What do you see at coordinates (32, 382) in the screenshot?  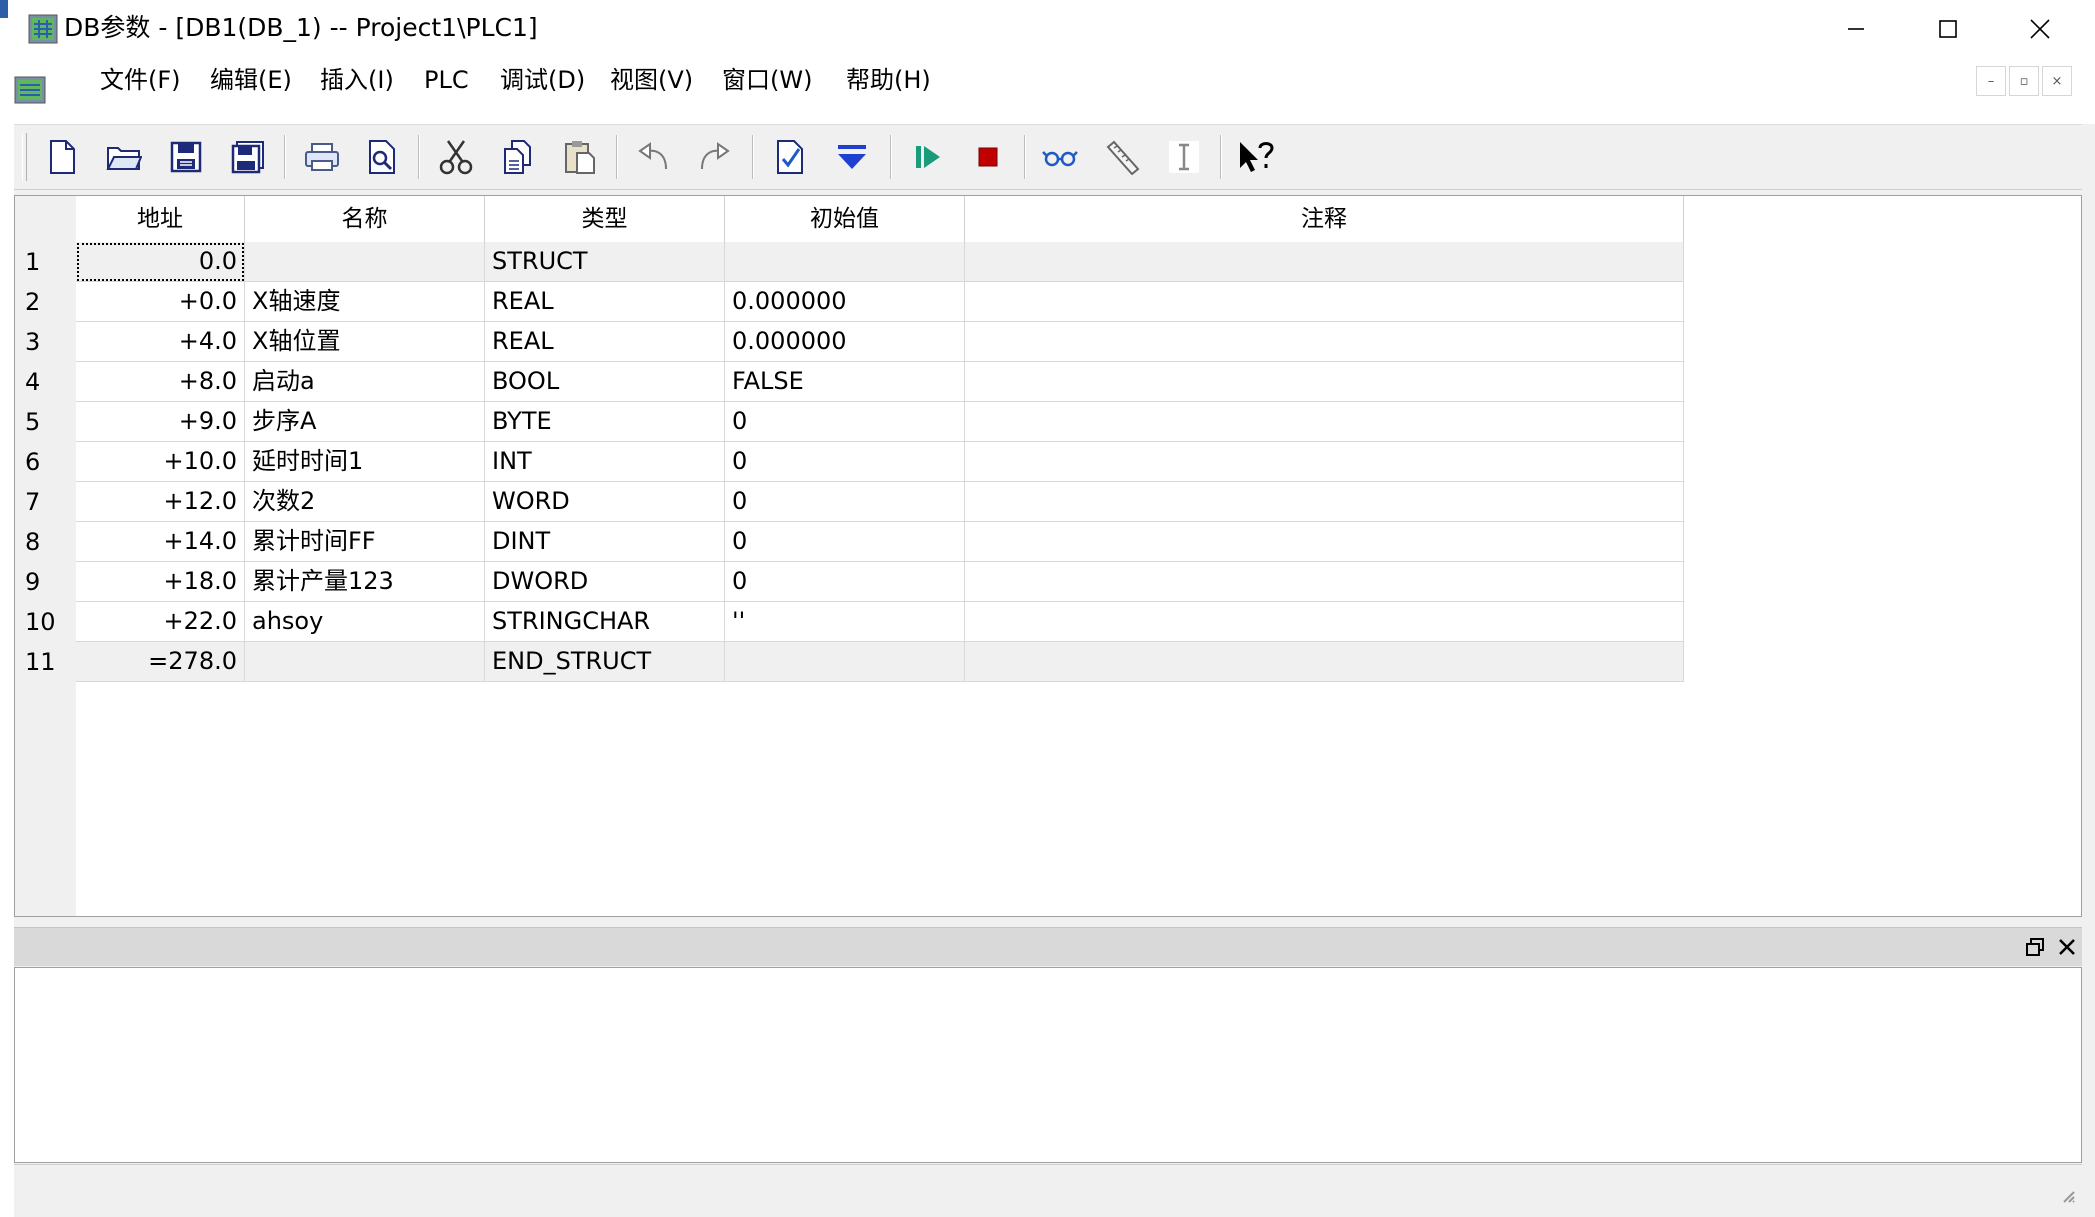 I see `row-number: 4` at bounding box center [32, 382].